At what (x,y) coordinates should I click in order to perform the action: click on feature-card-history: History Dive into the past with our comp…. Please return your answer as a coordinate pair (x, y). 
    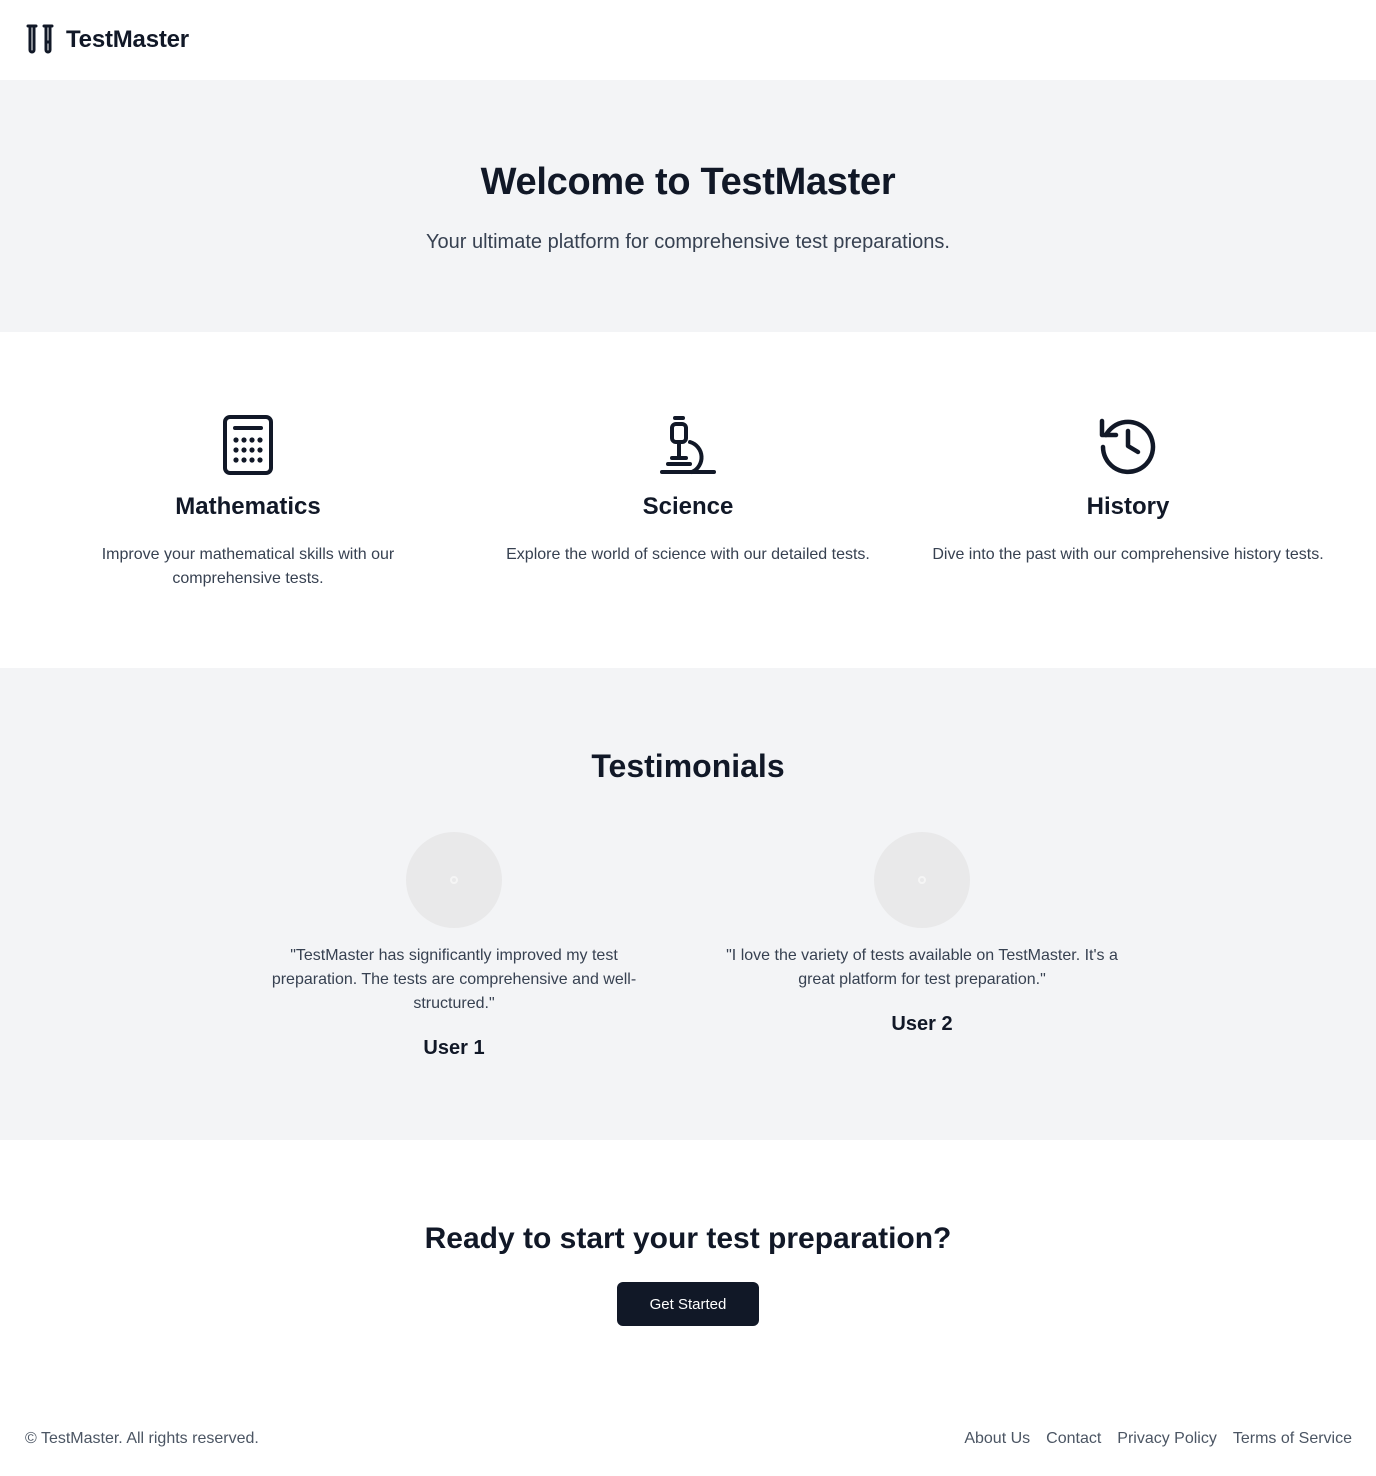
    Looking at the image, I should click on (1128, 541).